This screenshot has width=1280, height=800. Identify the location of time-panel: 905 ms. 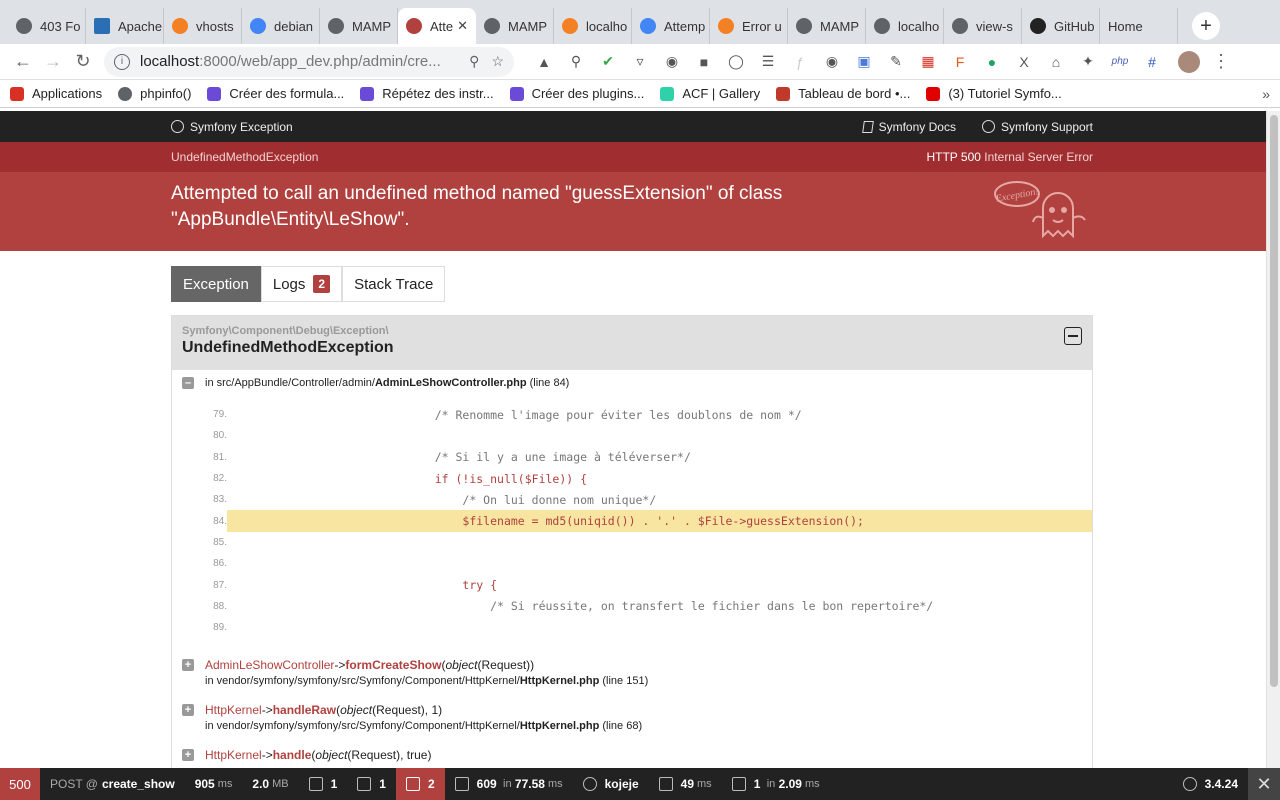
(214, 784).